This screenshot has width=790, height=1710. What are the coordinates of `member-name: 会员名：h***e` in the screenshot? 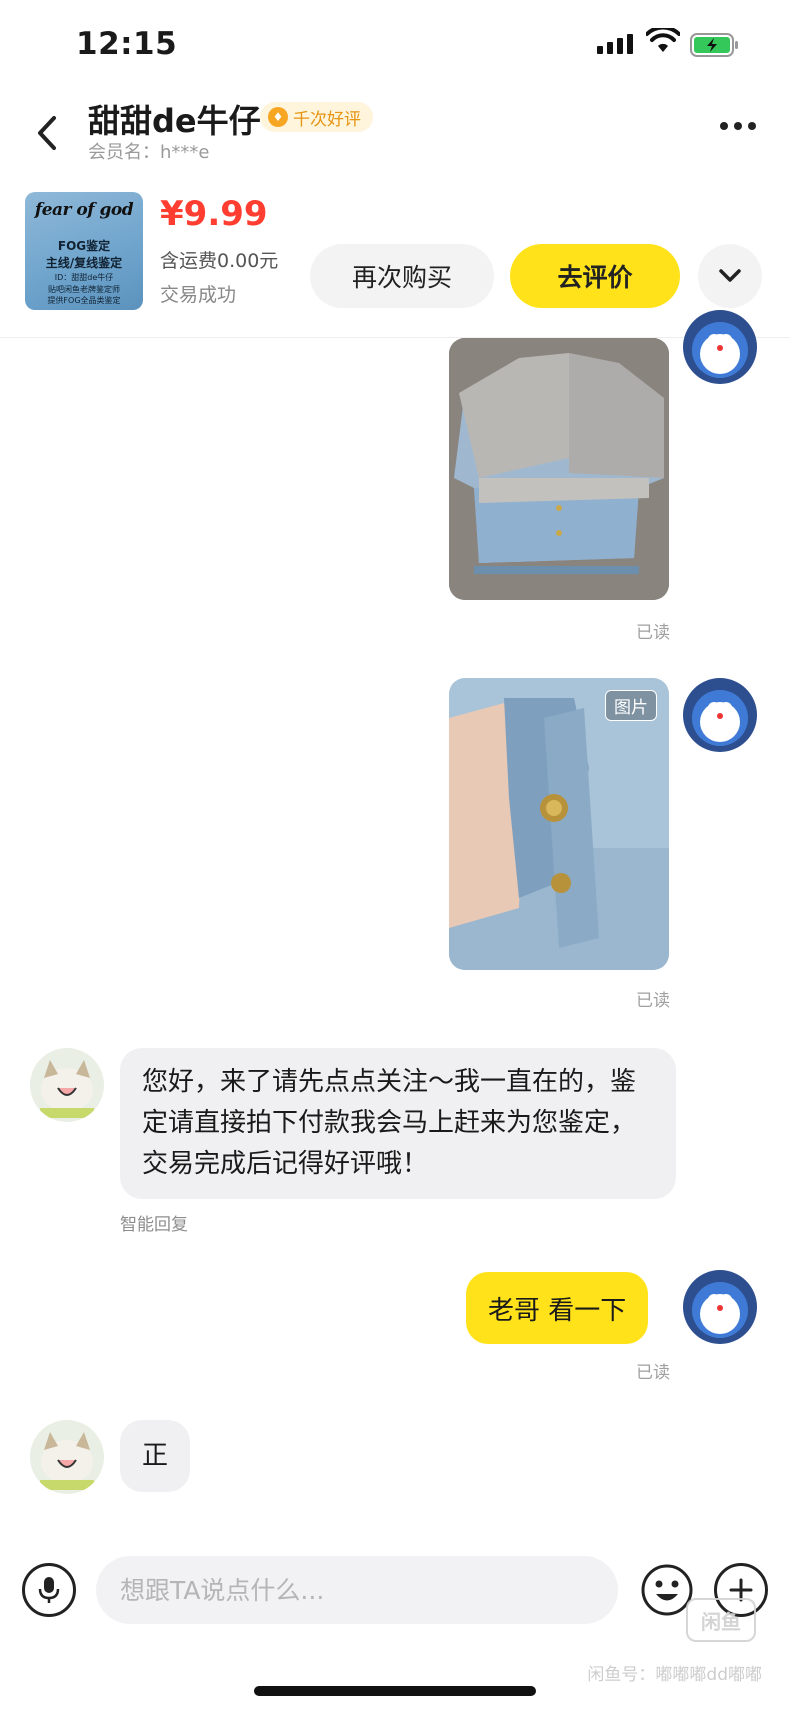 It's located at (149, 152).